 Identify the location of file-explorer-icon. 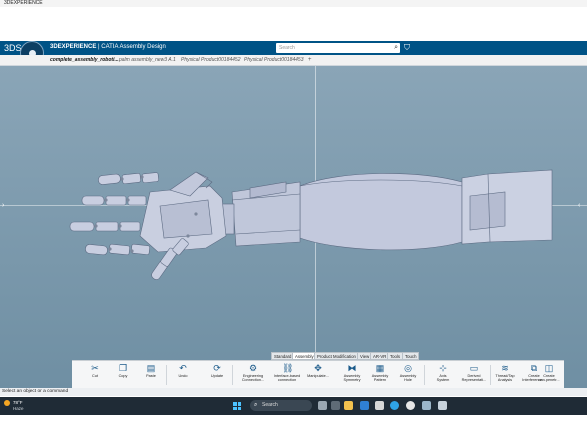
(348, 405).